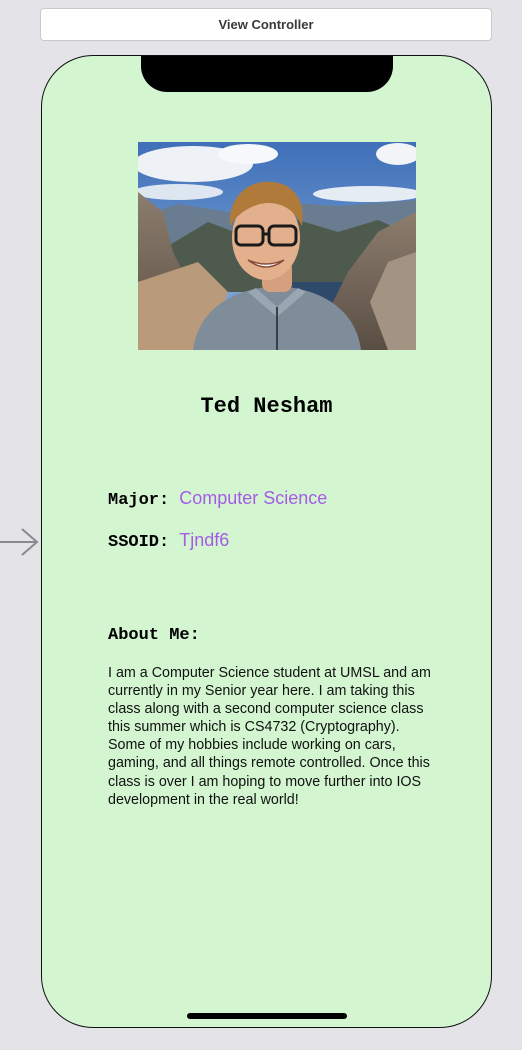  I want to click on ssoid-label: SSOID:, so click(139, 542).